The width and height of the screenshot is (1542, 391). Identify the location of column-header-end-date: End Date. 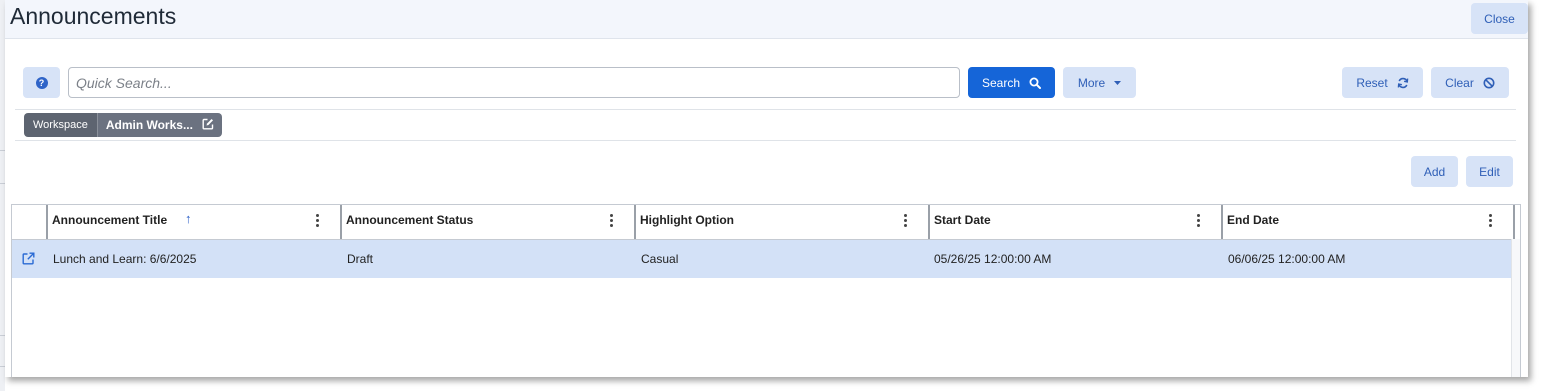
(1368, 222).